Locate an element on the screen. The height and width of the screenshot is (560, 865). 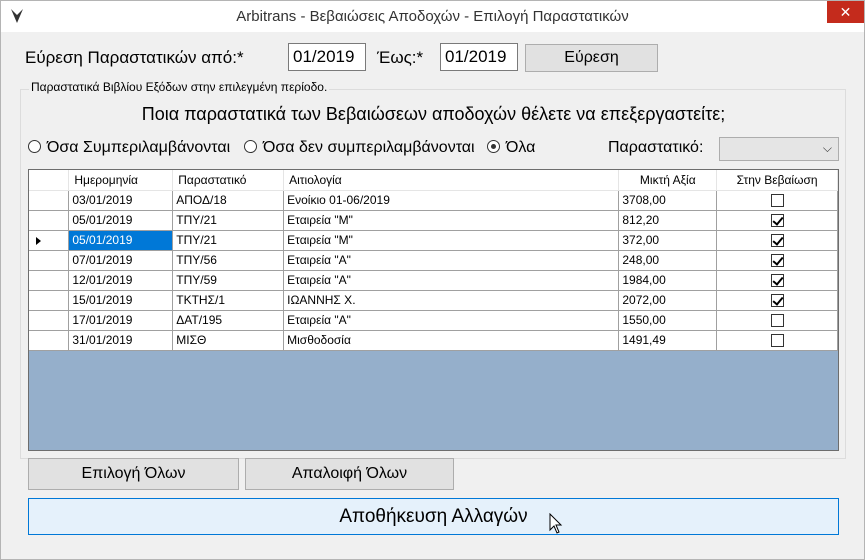
cell-amount: 1984,00 is located at coordinates (668, 280).